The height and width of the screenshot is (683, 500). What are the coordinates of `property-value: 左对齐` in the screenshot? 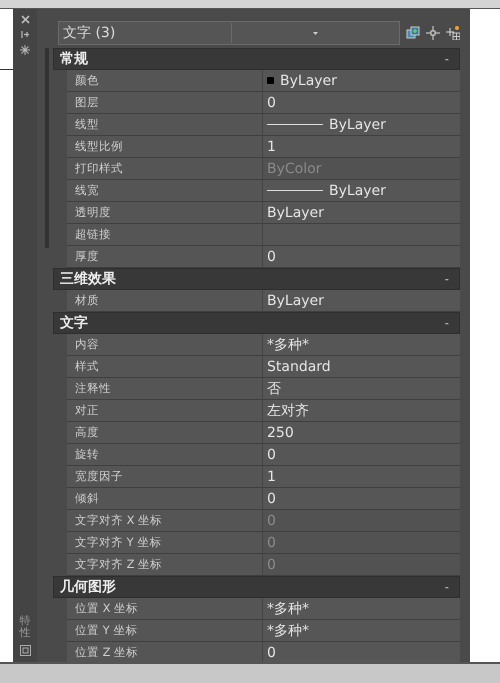 It's located at (288, 411).